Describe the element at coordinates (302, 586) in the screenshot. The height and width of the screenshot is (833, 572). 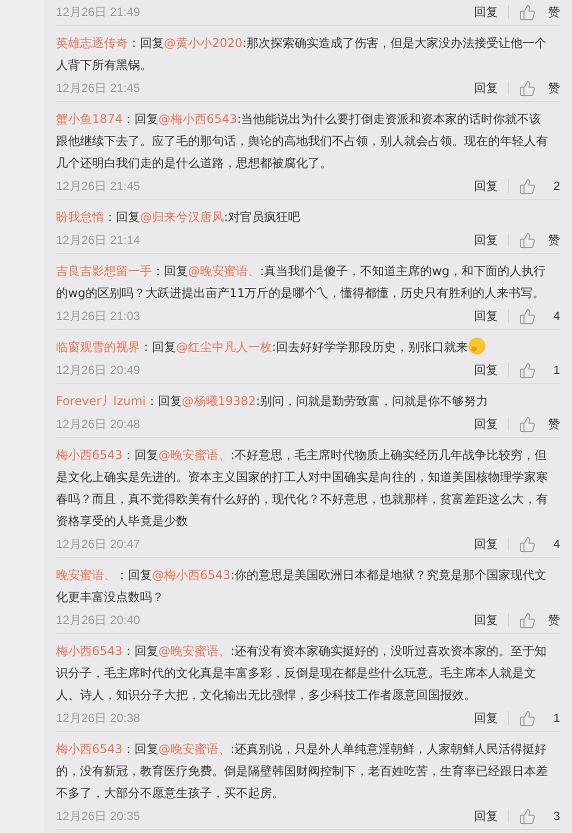
I see `comment-text: 晚安蜜语、：回复@梅小西6543:你的意思是美国欧洲日本都是地狱？究竟是那个国家现代文化更丰富没点数吗？` at that location.